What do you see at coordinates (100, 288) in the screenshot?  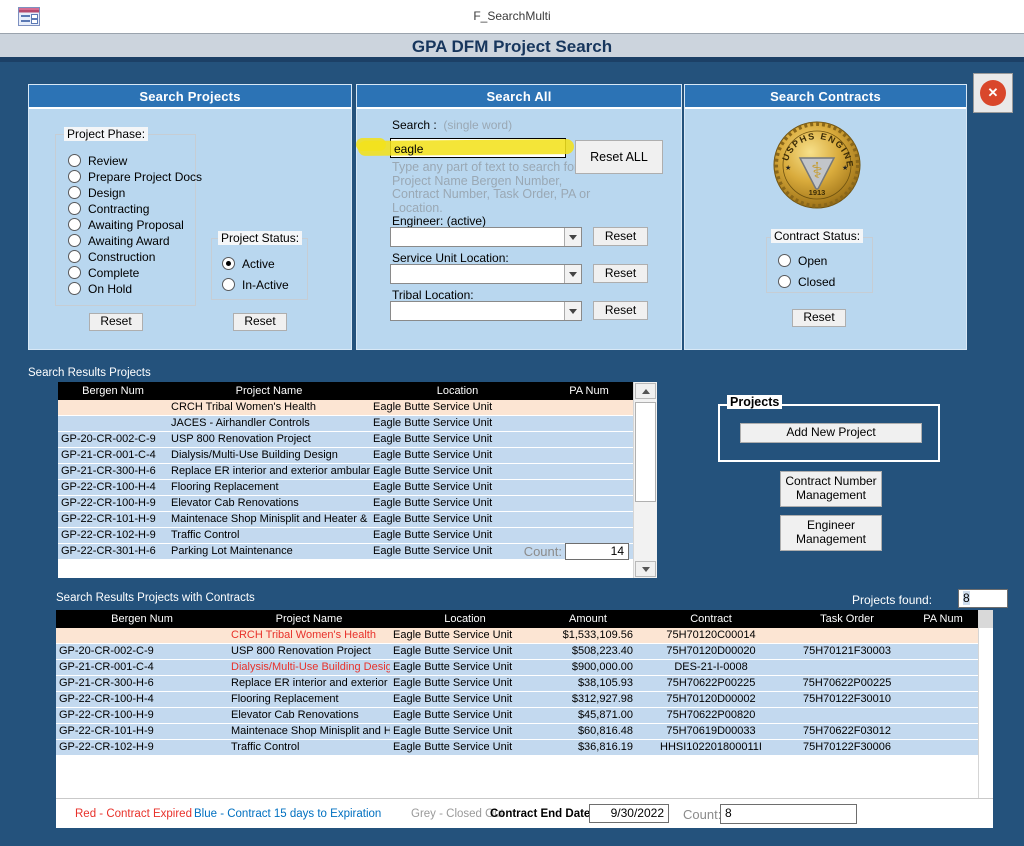 I see `radio-phase-on-hold: On Hold` at bounding box center [100, 288].